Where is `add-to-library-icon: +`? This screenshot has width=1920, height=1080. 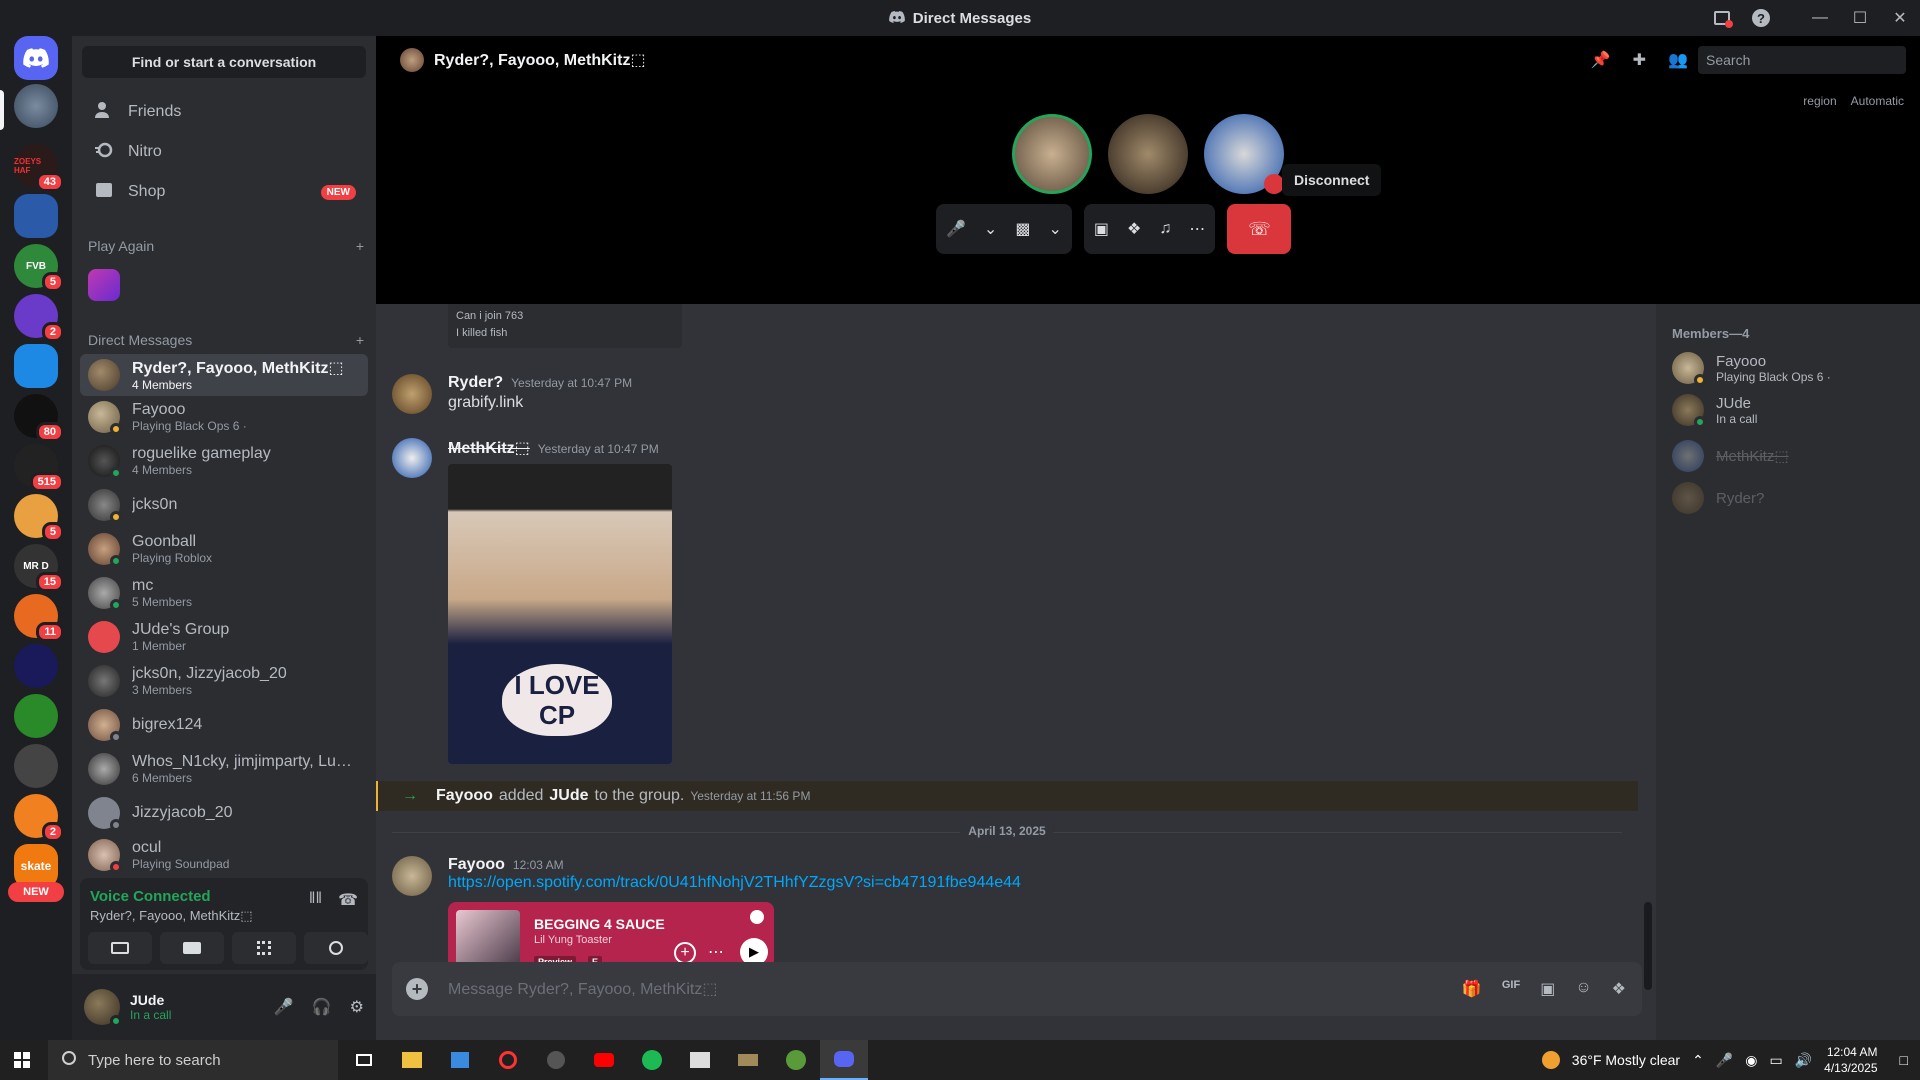
add-to-library-icon: + is located at coordinates (685, 953).